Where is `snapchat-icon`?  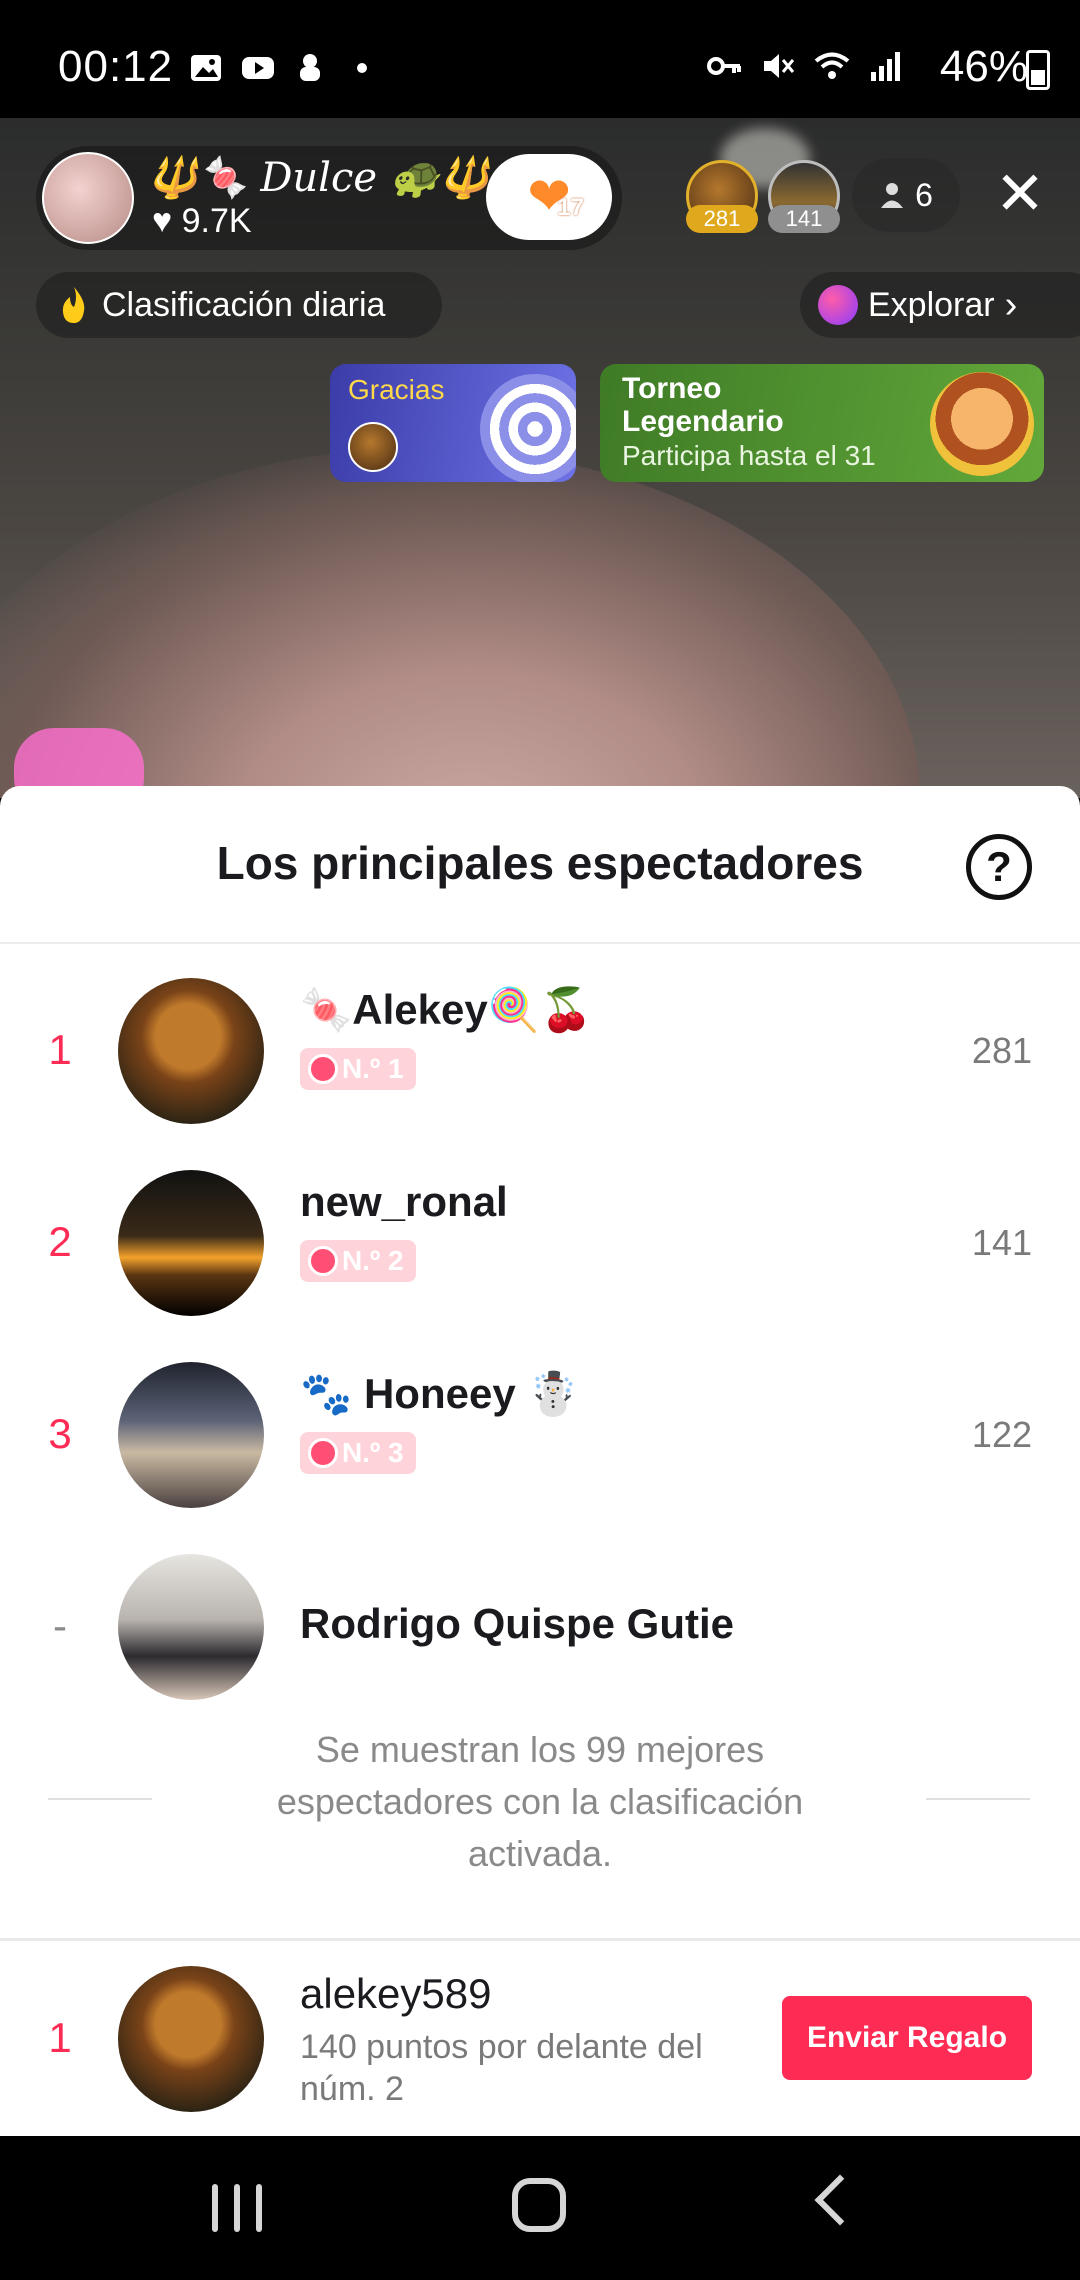 snapchat-icon is located at coordinates (310, 67).